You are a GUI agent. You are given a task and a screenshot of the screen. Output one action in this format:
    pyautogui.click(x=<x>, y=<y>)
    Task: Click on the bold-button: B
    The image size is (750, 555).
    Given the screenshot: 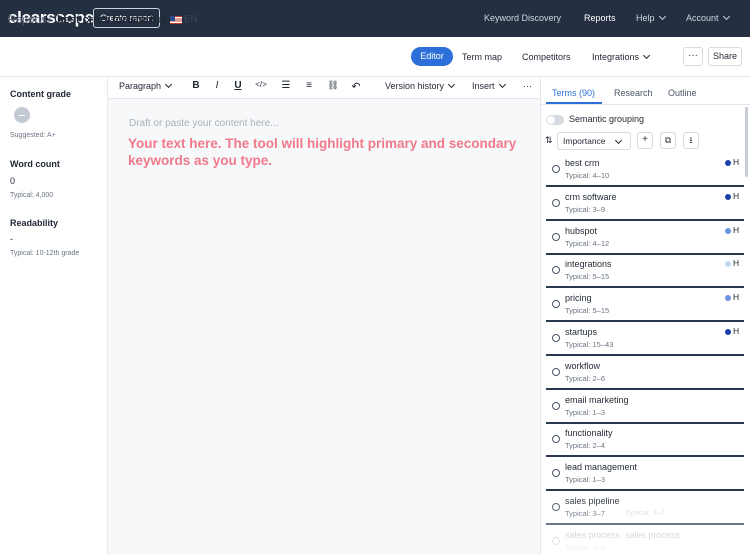 What is the action you would take?
    pyautogui.click(x=196, y=85)
    